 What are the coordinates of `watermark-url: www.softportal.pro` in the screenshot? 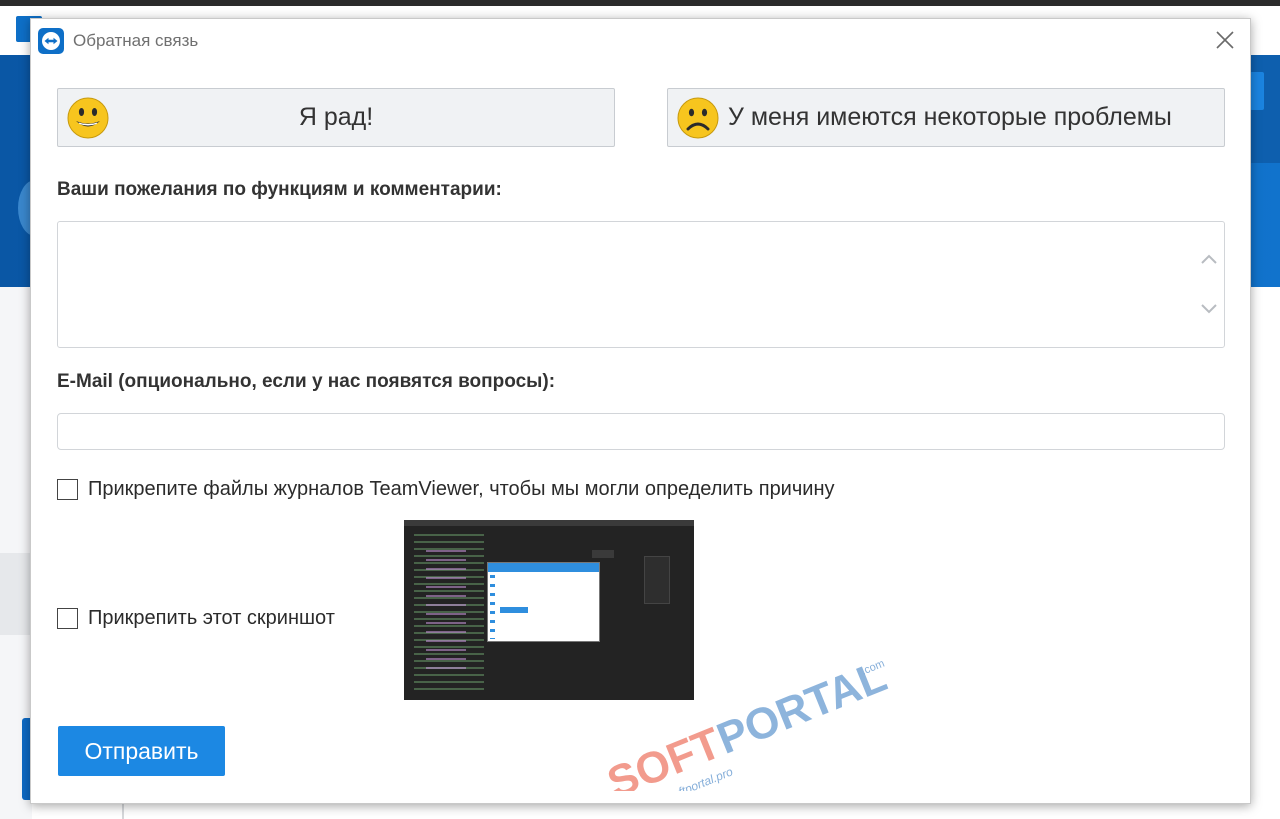 It's located at (686, 777).